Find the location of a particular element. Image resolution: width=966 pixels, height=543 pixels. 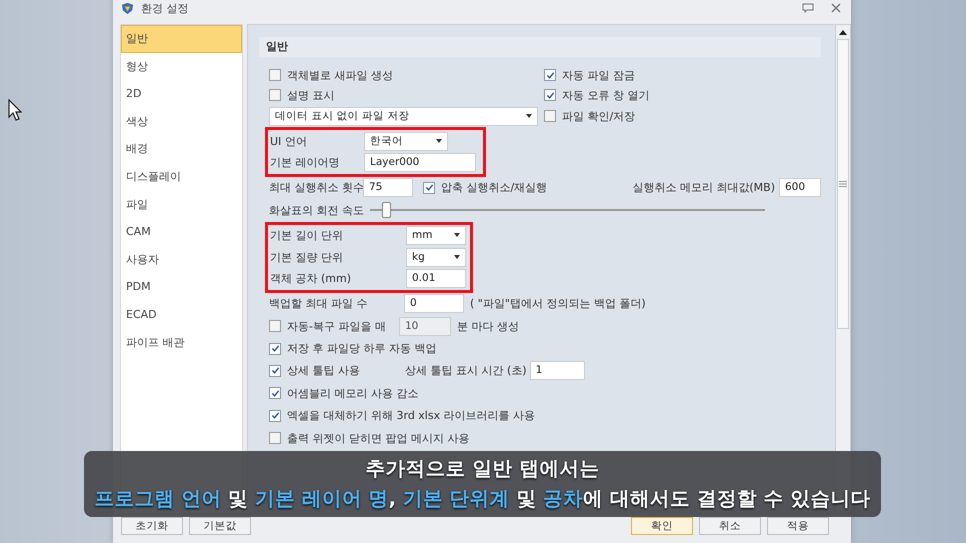

window-title: 환경 설정 is located at coordinates (164, 8).